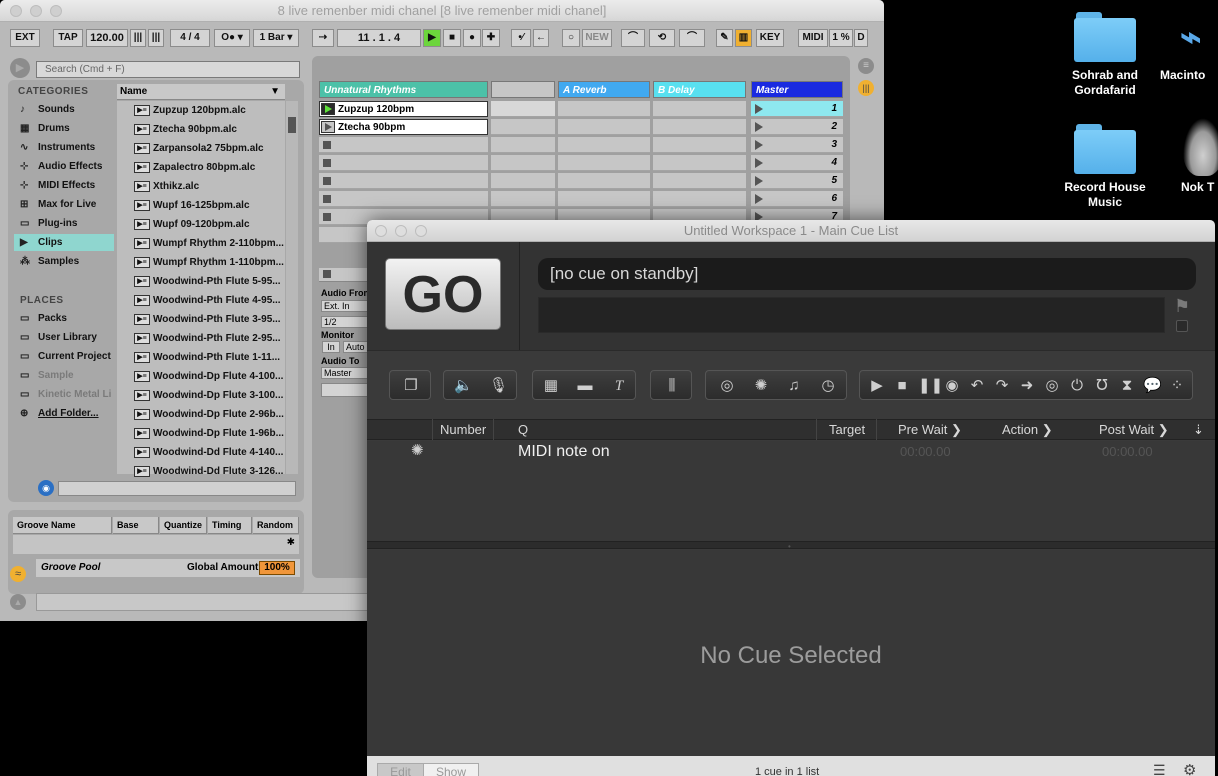 The height and width of the screenshot is (776, 1218). I want to click on session-view-icon: |||, so click(866, 88).